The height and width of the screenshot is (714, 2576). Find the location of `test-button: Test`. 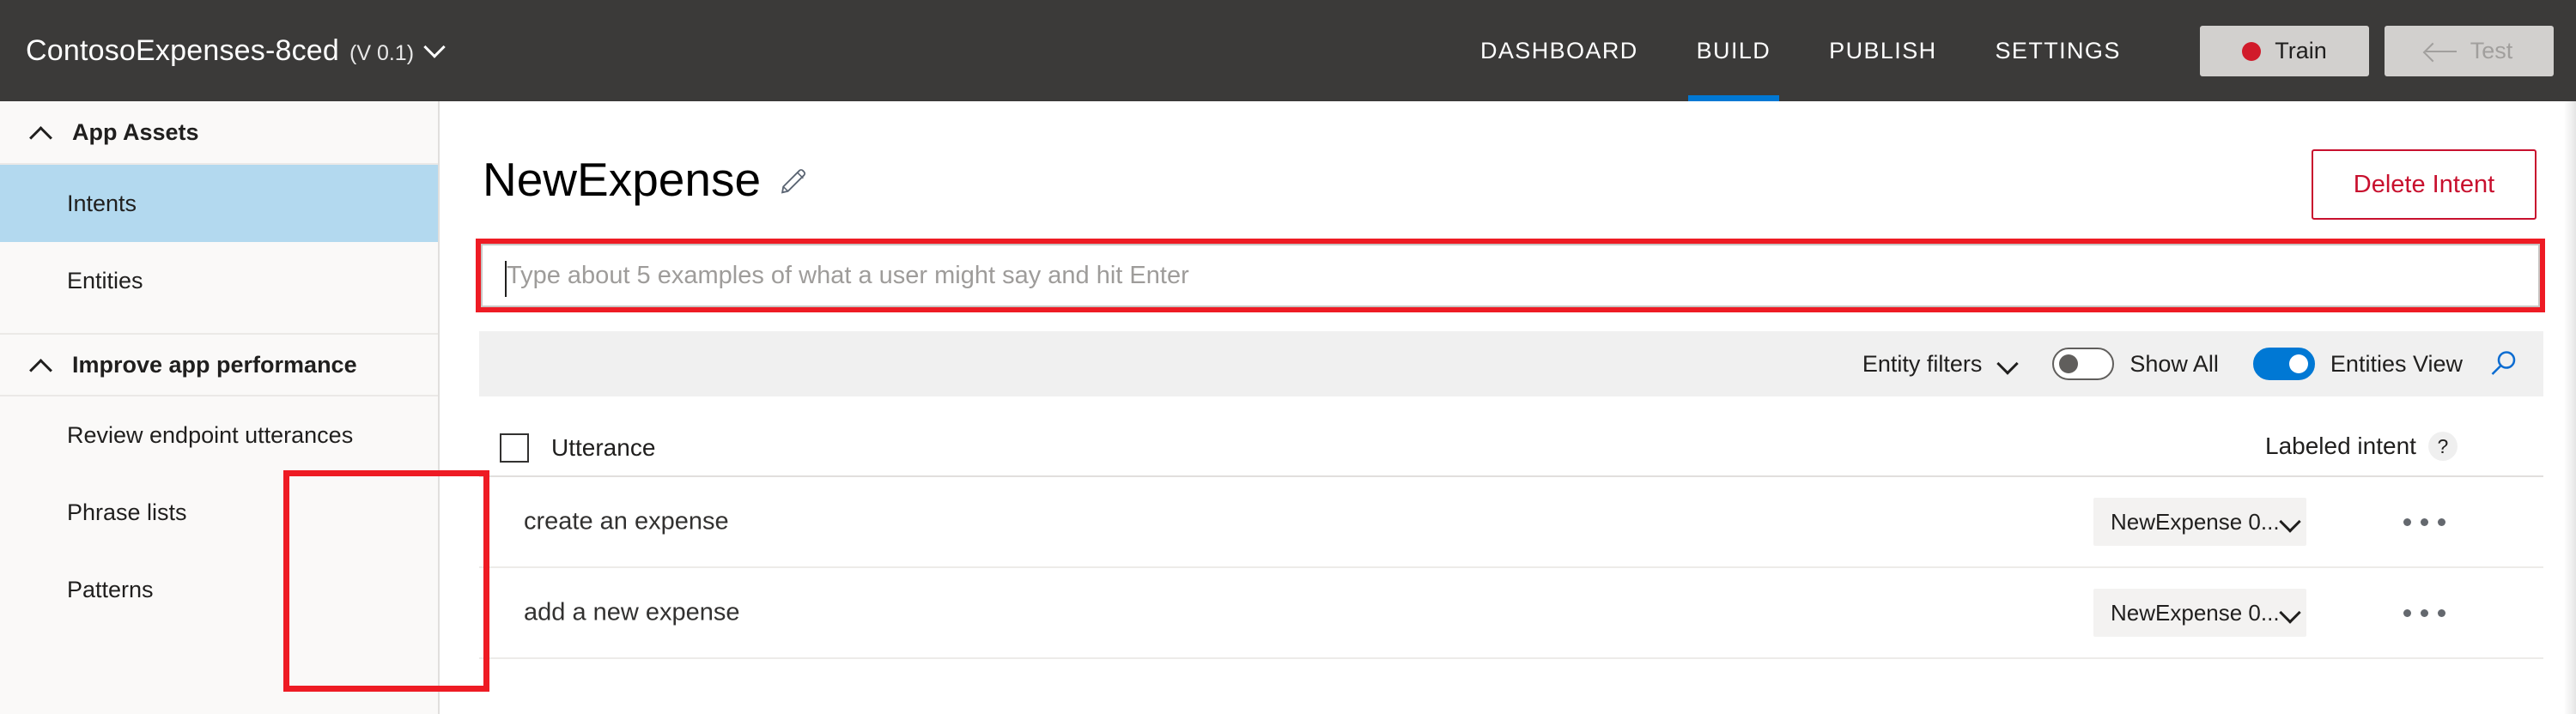

test-button: Test is located at coordinates (2470, 51).